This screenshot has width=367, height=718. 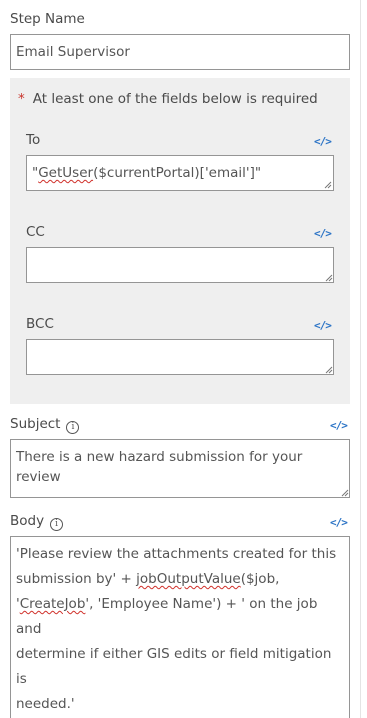 I want to click on to-label: To, so click(x=33, y=140).